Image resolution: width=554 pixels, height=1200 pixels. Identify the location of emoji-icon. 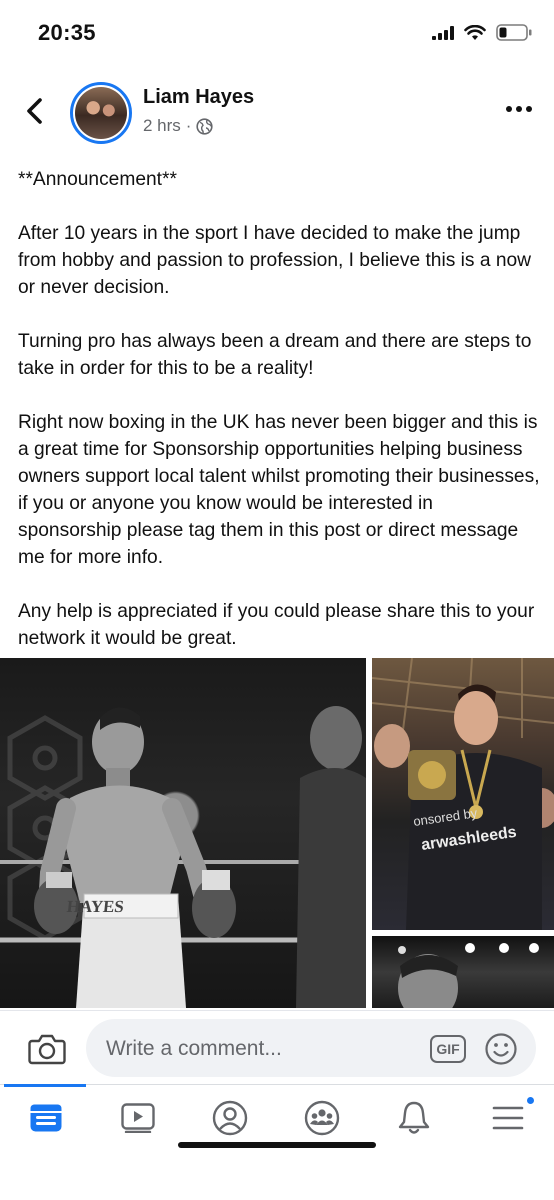
(501, 1049).